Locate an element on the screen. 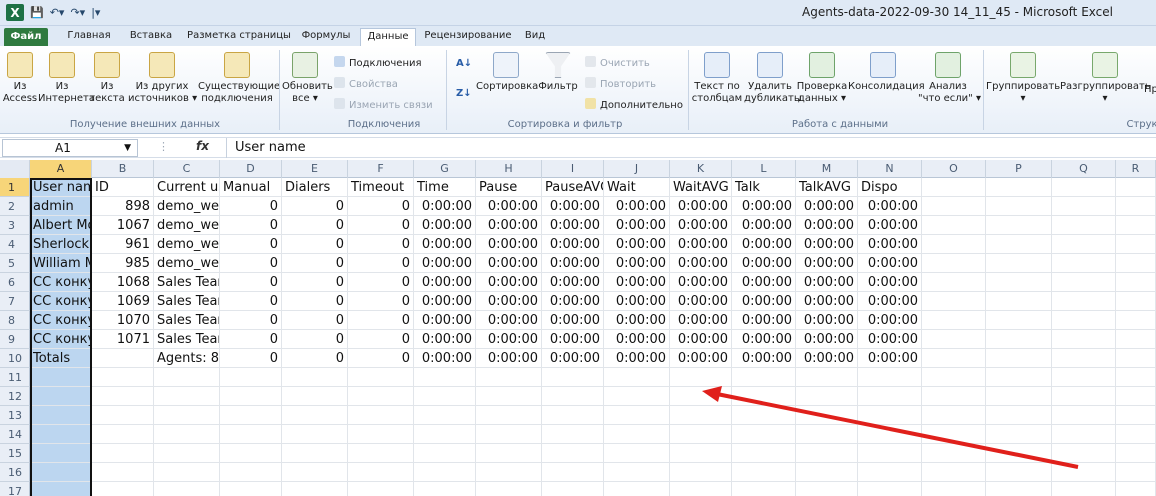 The width and height of the screenshot is (1156, 496). cell-o9 is located at coordinates (954, 339).